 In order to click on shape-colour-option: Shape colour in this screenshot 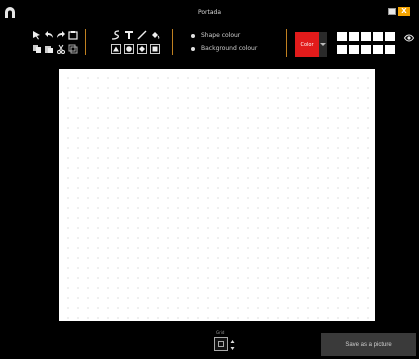, I will do `click(215, 35)`.